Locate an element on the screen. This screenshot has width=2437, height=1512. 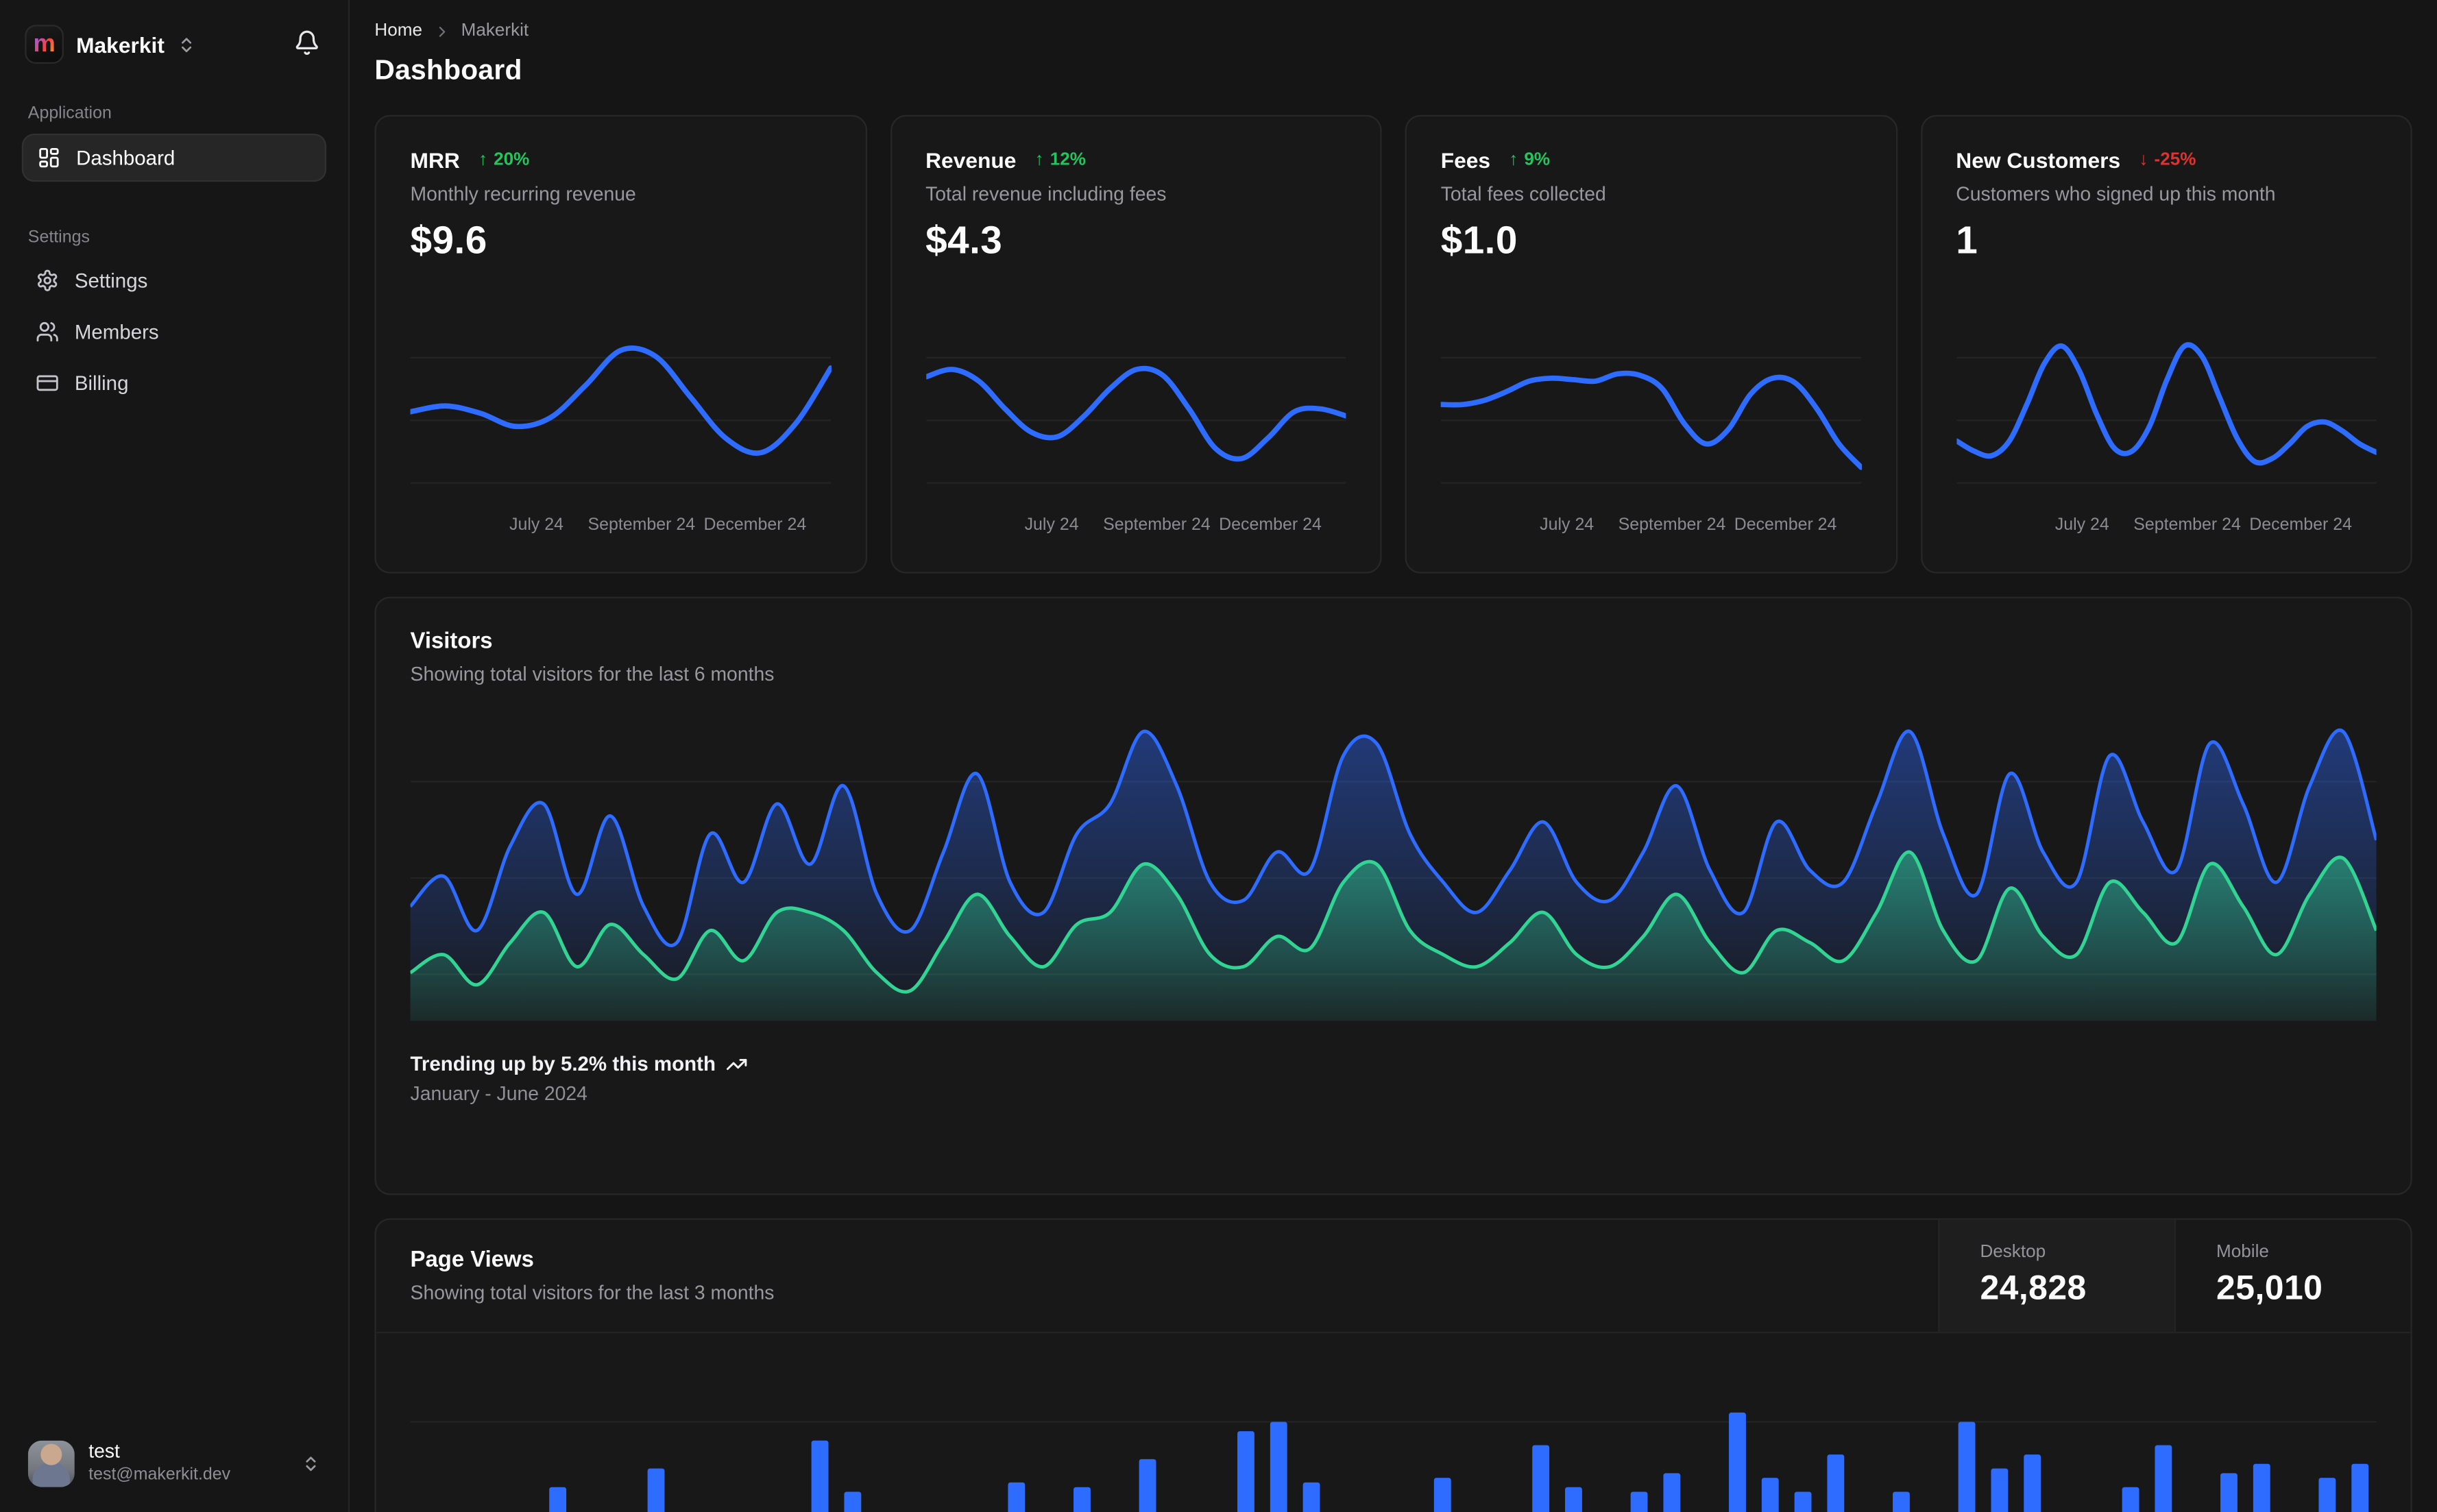
sidebar-item-dashboard: Dashboard is located at coordinates (174, 158).